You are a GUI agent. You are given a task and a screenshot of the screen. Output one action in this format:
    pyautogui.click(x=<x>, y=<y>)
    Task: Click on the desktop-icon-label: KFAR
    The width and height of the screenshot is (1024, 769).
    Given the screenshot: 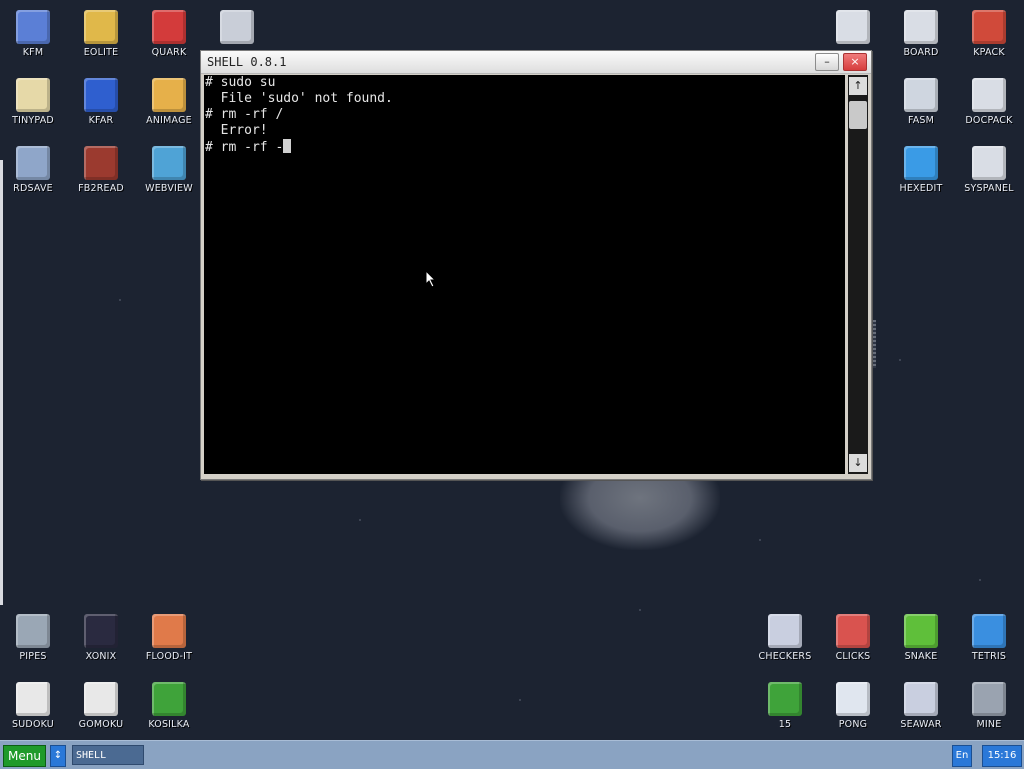 What is the action you would take?
    pyautogui.click(x=101, y=120)
    